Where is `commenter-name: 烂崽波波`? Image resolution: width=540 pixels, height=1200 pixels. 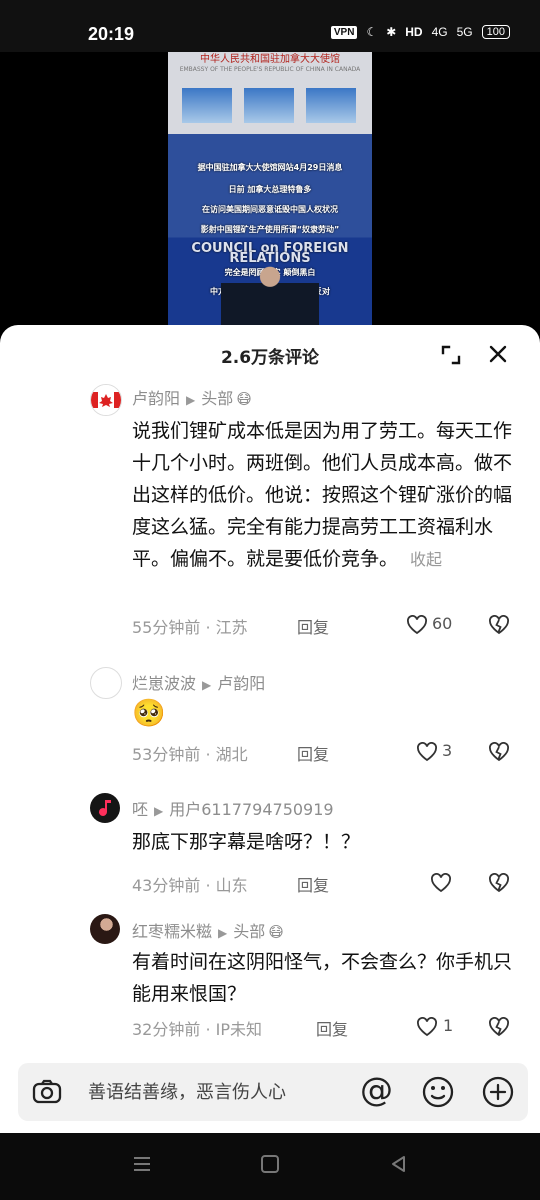
commenter-name: 烂崽波波 is located at coordinates (164, 683).